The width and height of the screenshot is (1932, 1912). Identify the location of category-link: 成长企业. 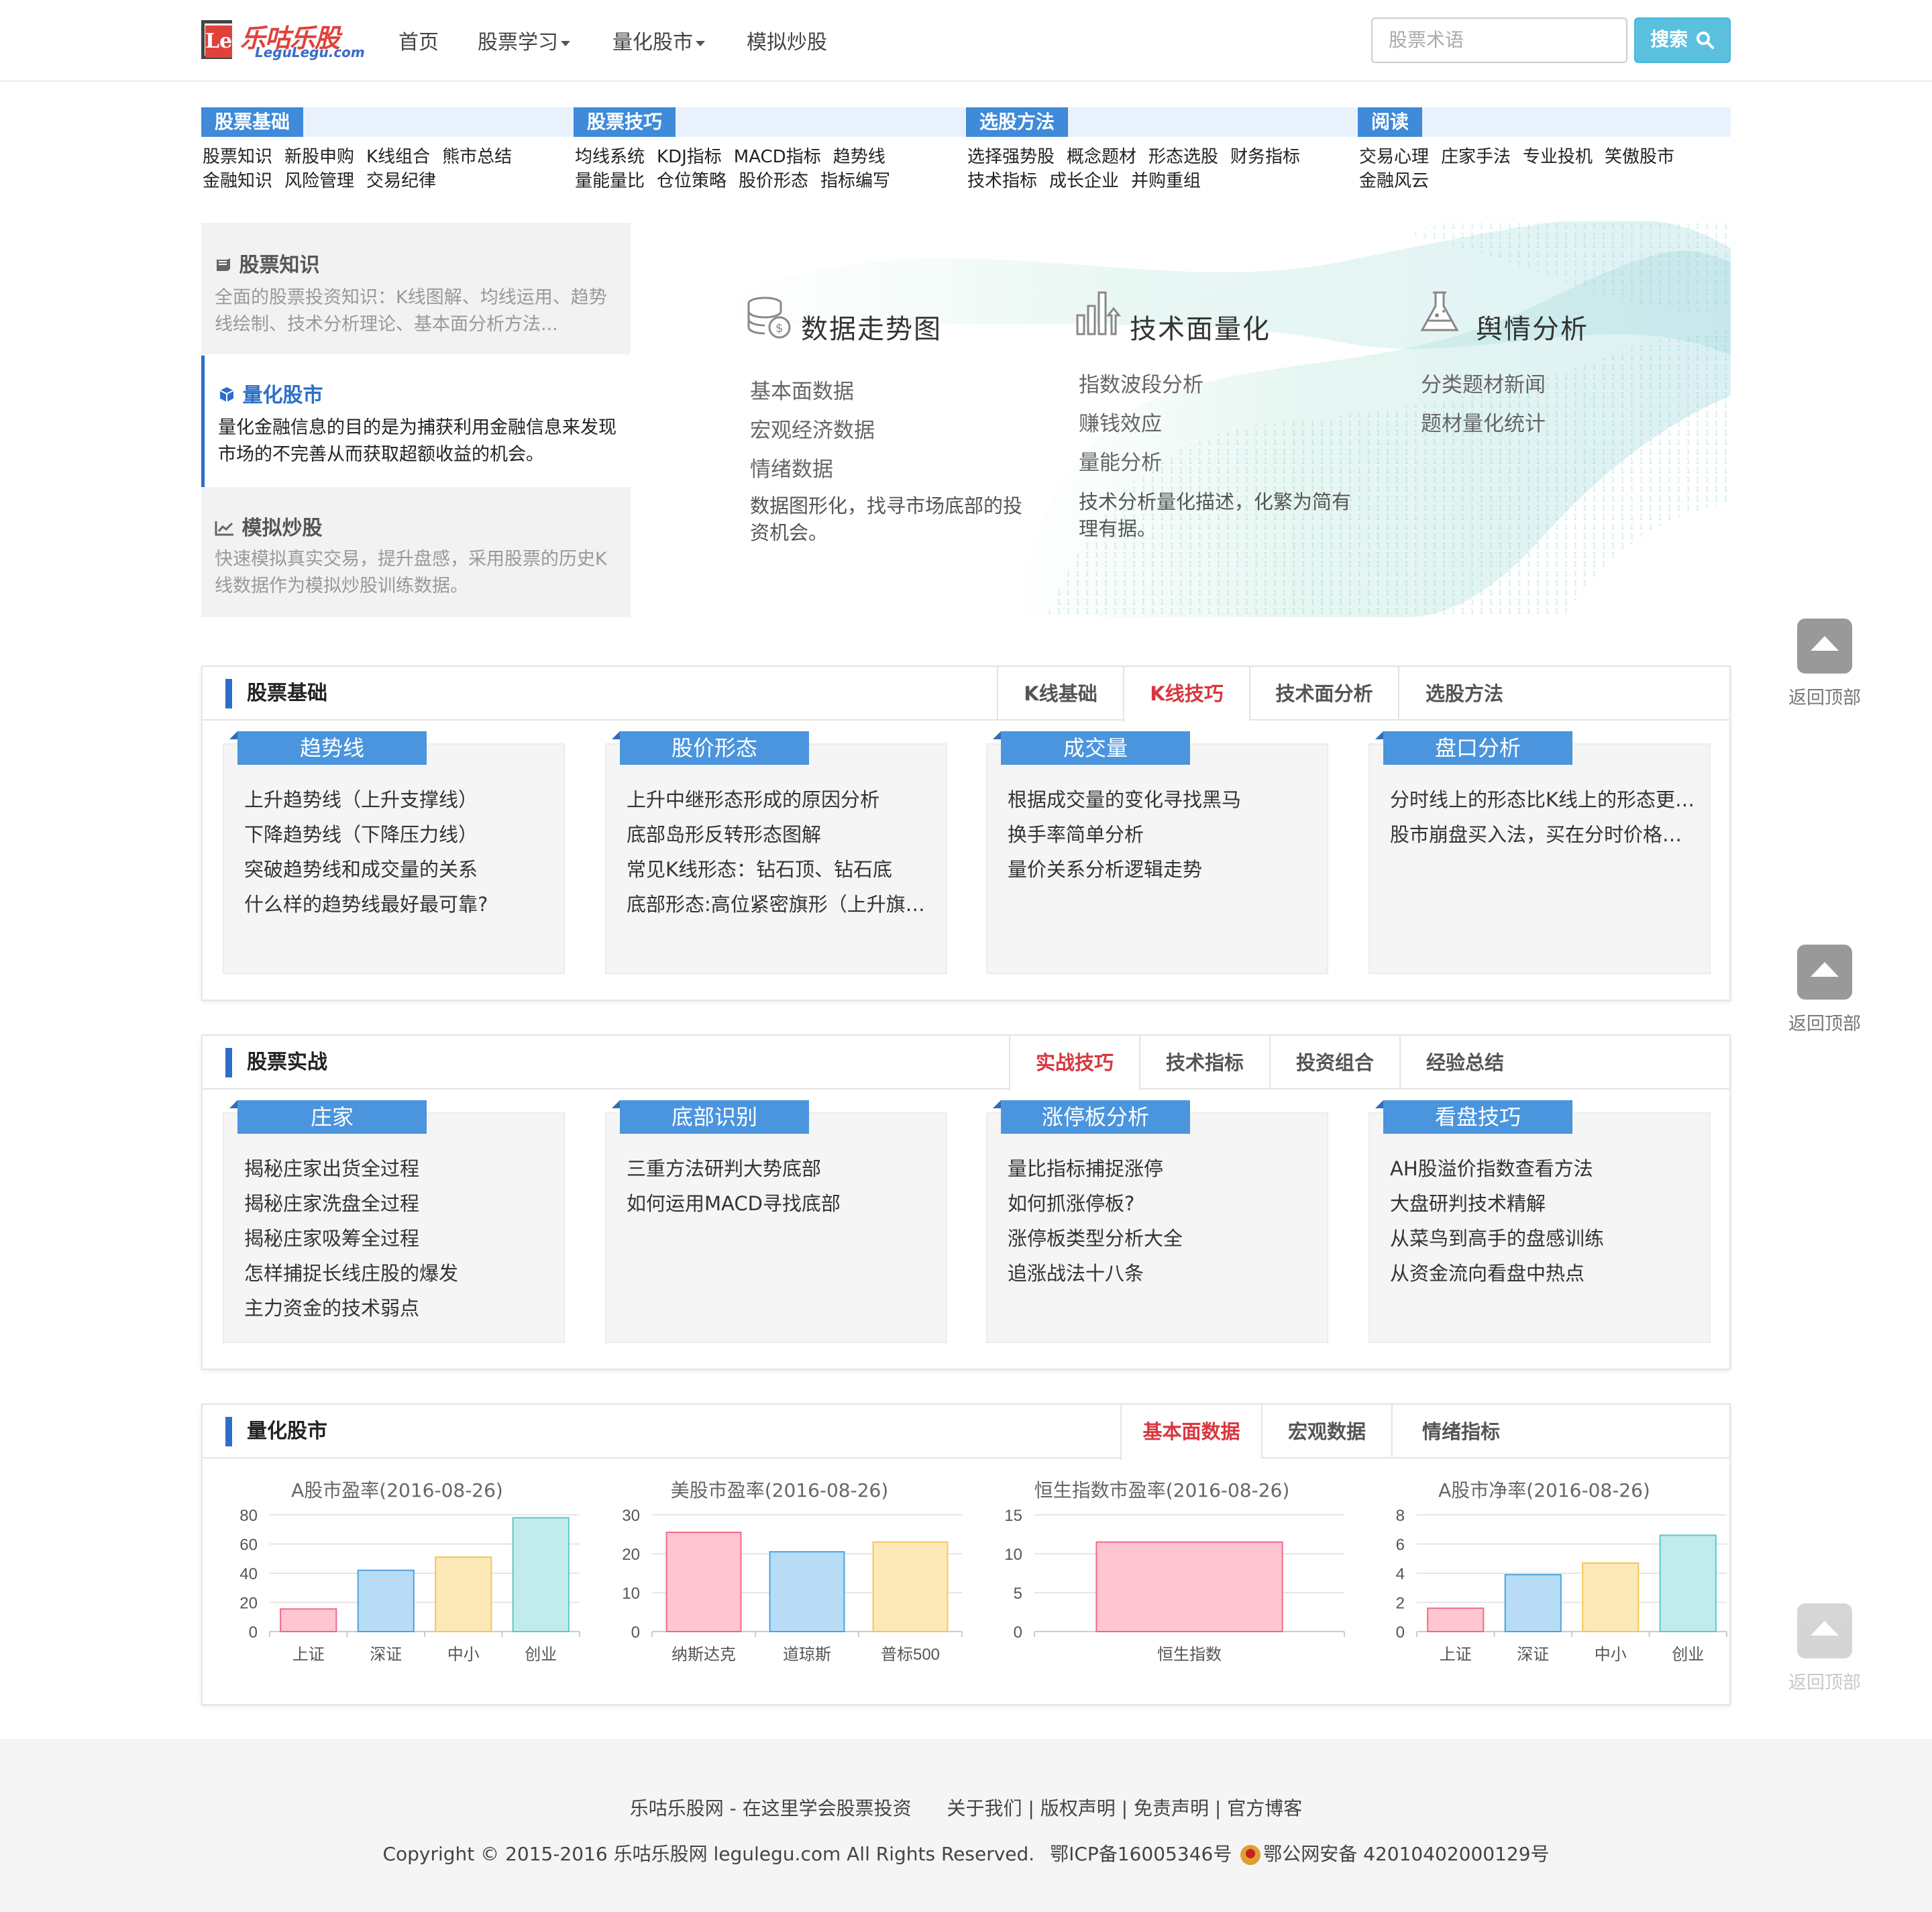
(1084, 181).